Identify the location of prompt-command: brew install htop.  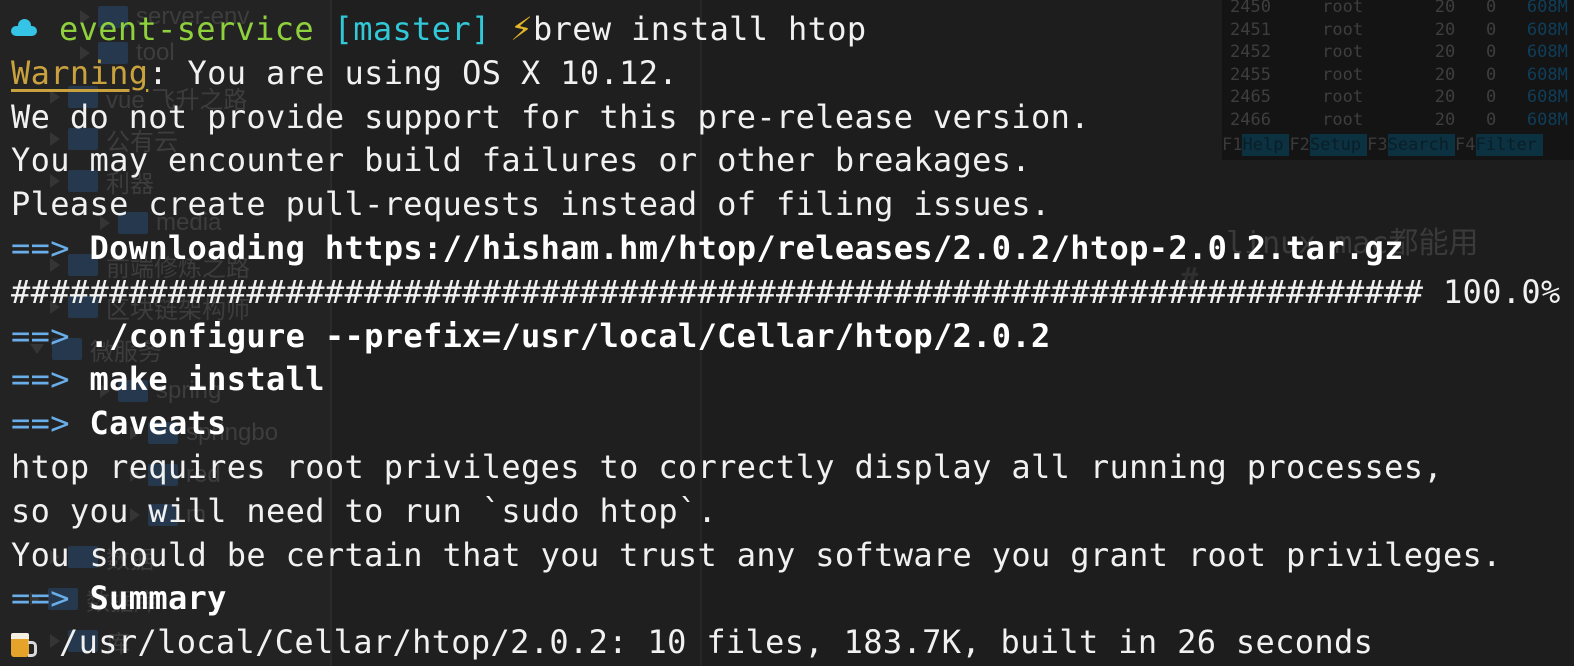
(700, 29).